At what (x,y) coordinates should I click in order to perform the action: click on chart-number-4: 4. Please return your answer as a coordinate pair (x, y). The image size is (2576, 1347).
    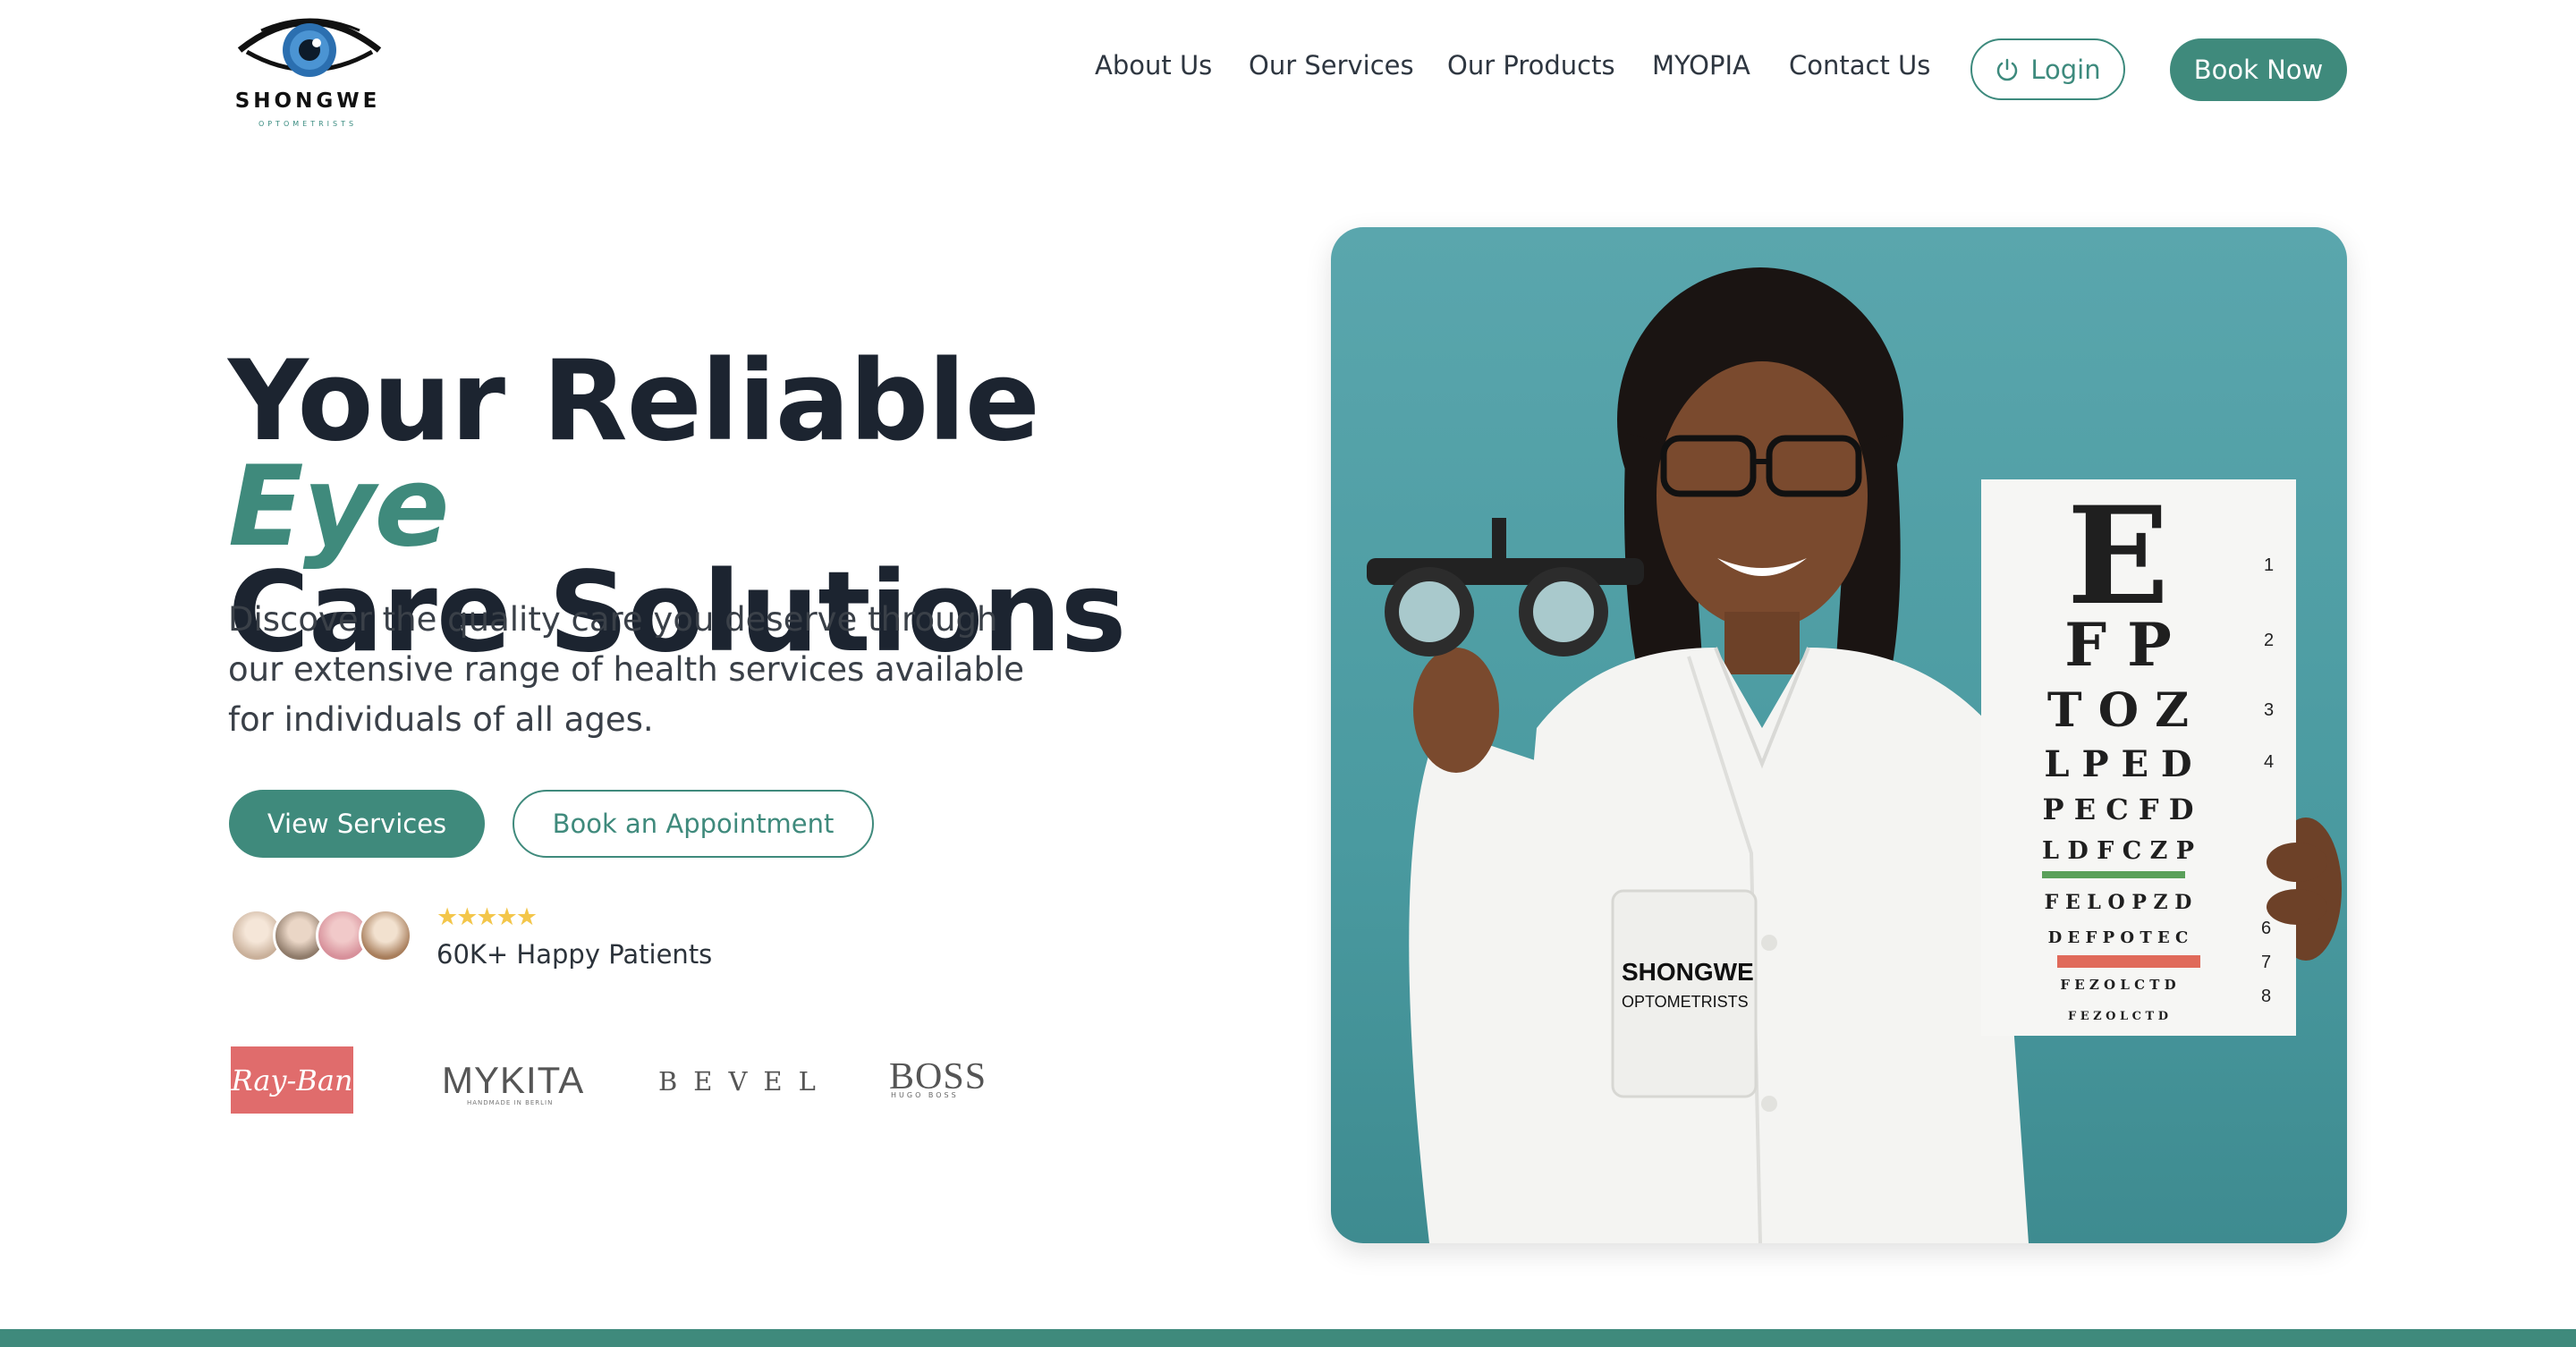
    Looking at the image, I should click on (2269, 762).